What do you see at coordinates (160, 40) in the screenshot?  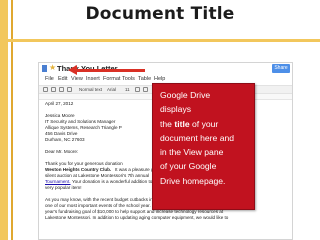 I see `slide-frame-top-bar` at bounding box center [160, 40].